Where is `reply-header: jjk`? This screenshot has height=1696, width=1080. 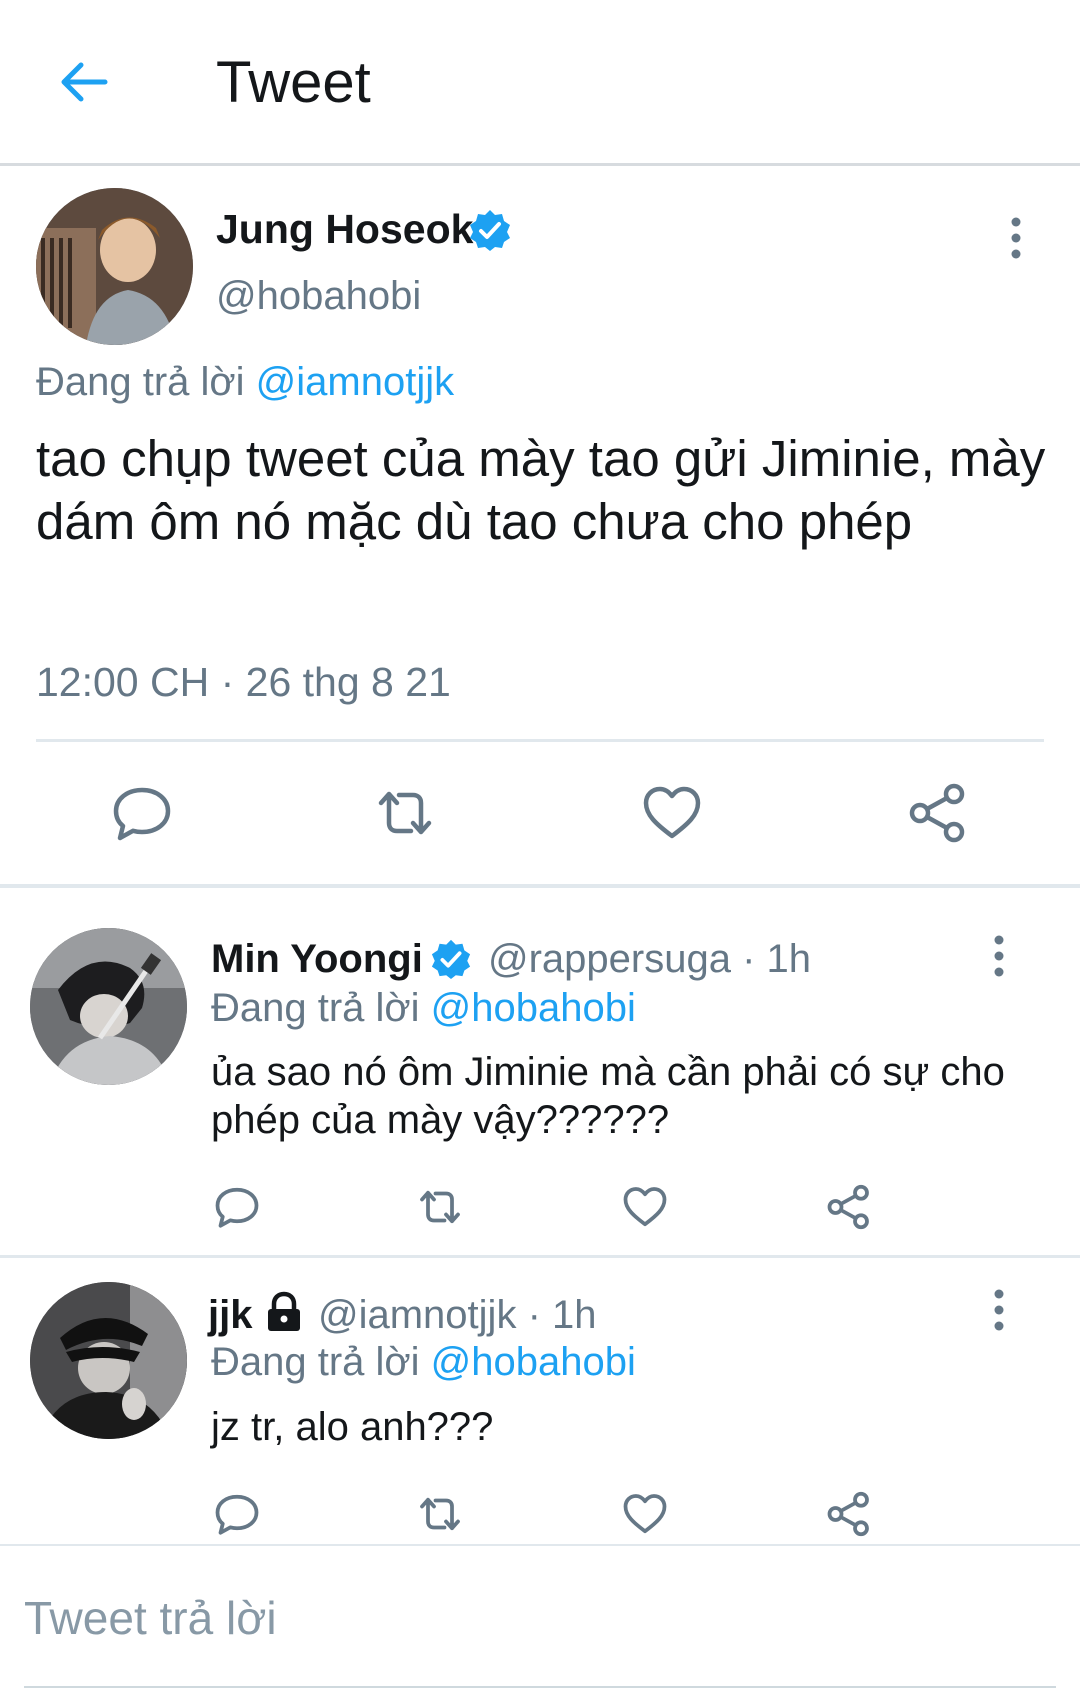 reply-header: jjk is located at coordinates (230, 1315).